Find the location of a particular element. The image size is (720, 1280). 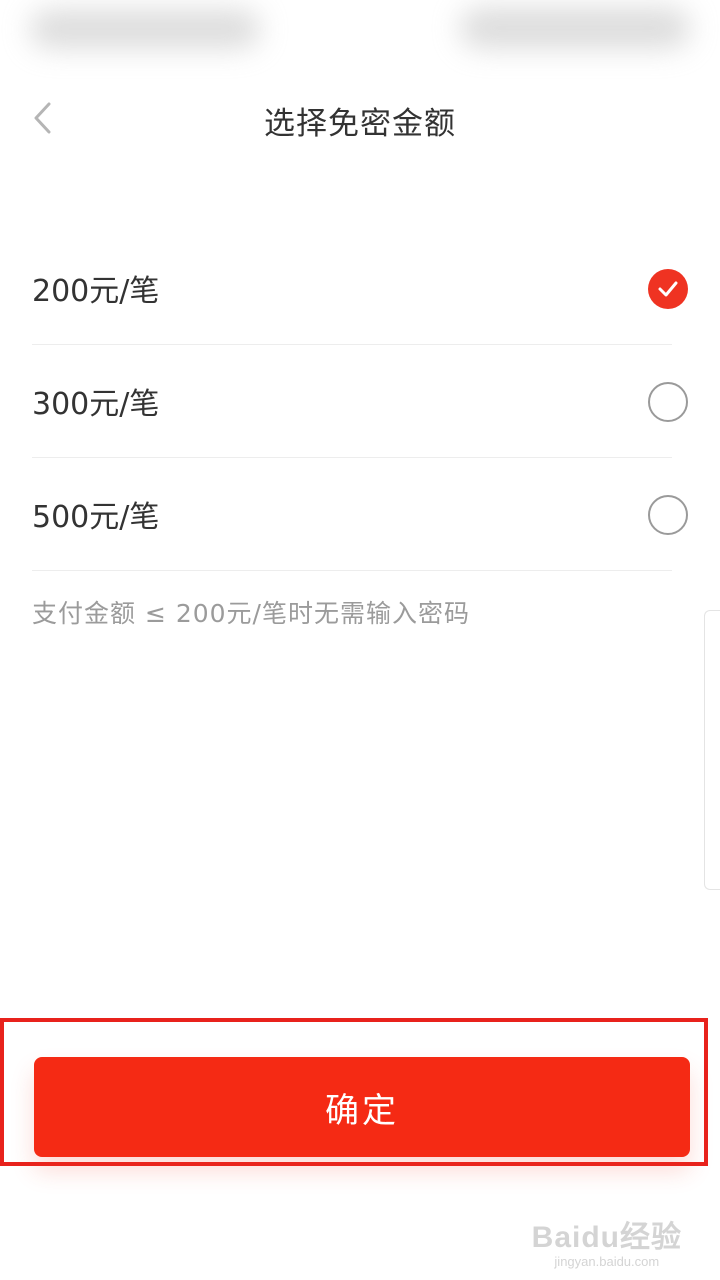

status-bar-right-blurred is located at coordinates (575, 28).